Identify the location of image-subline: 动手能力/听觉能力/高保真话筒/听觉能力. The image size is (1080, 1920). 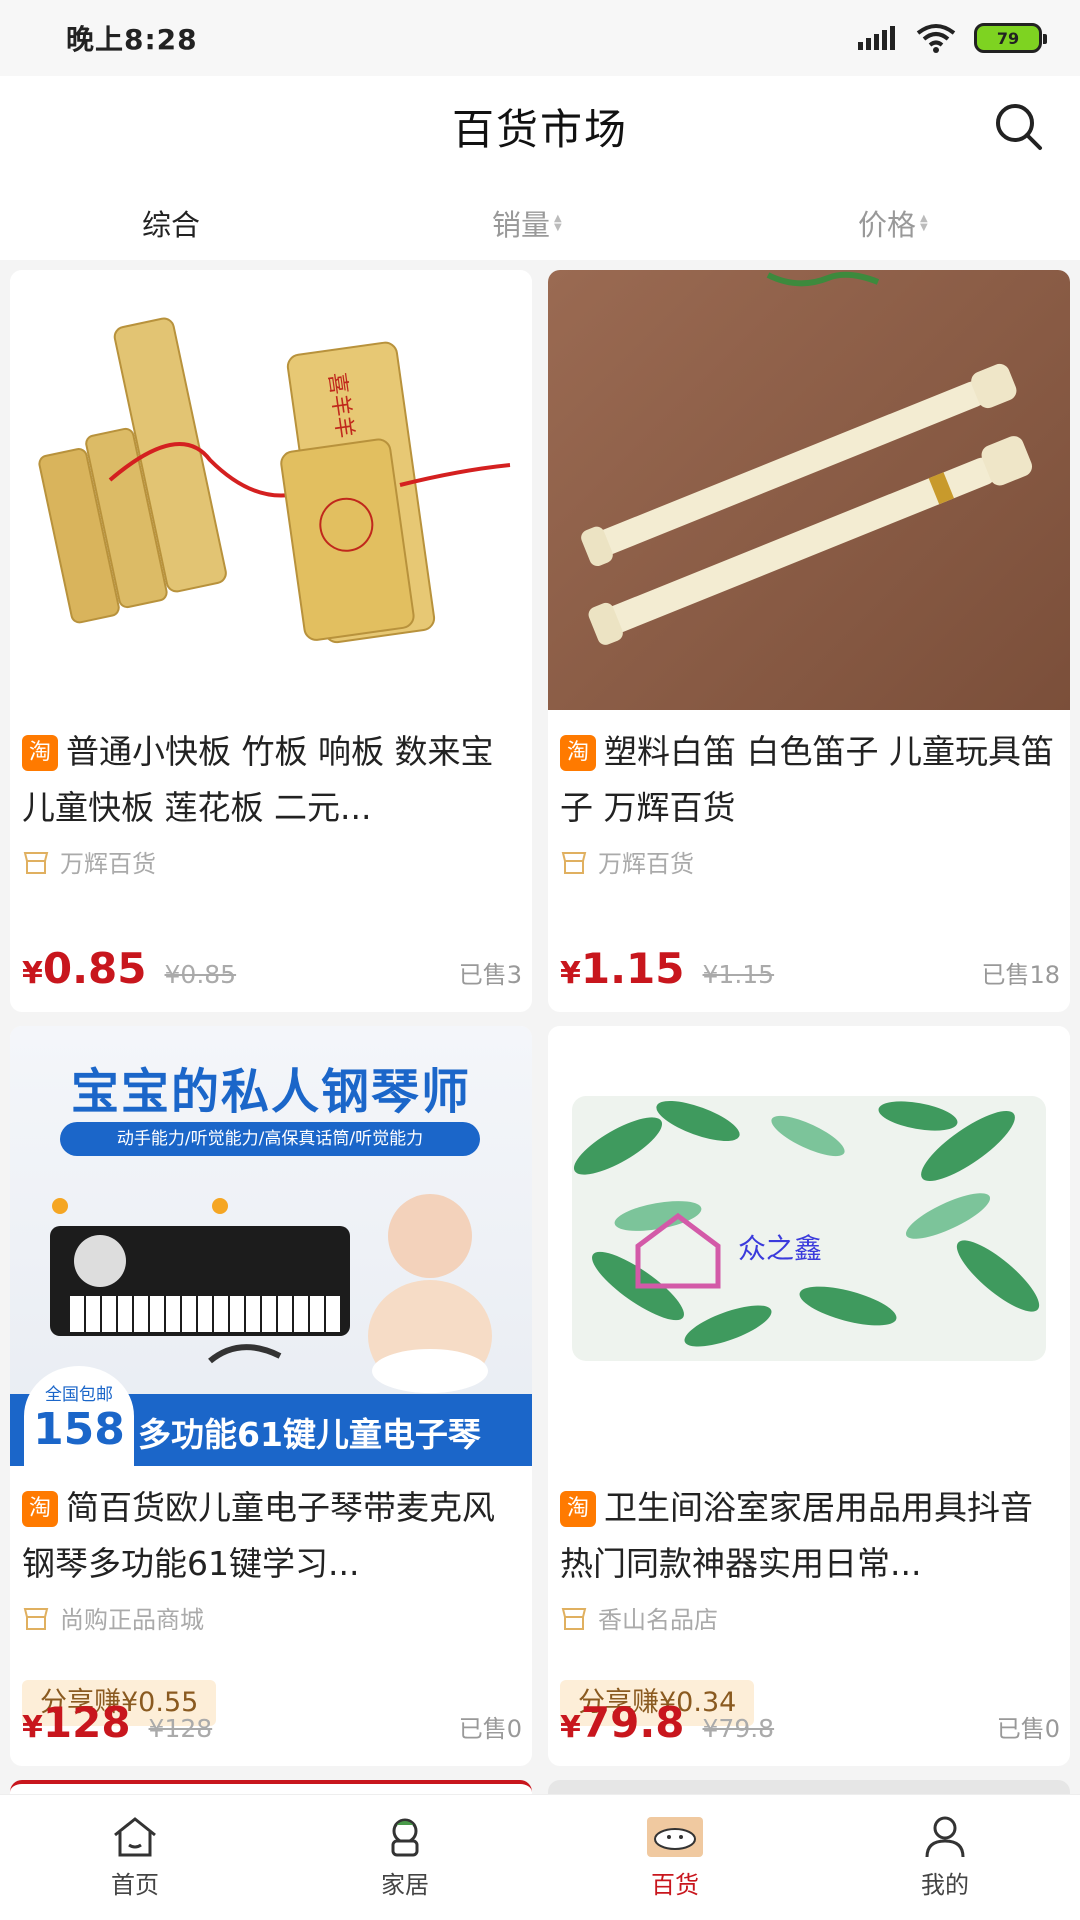
(270, 1139).